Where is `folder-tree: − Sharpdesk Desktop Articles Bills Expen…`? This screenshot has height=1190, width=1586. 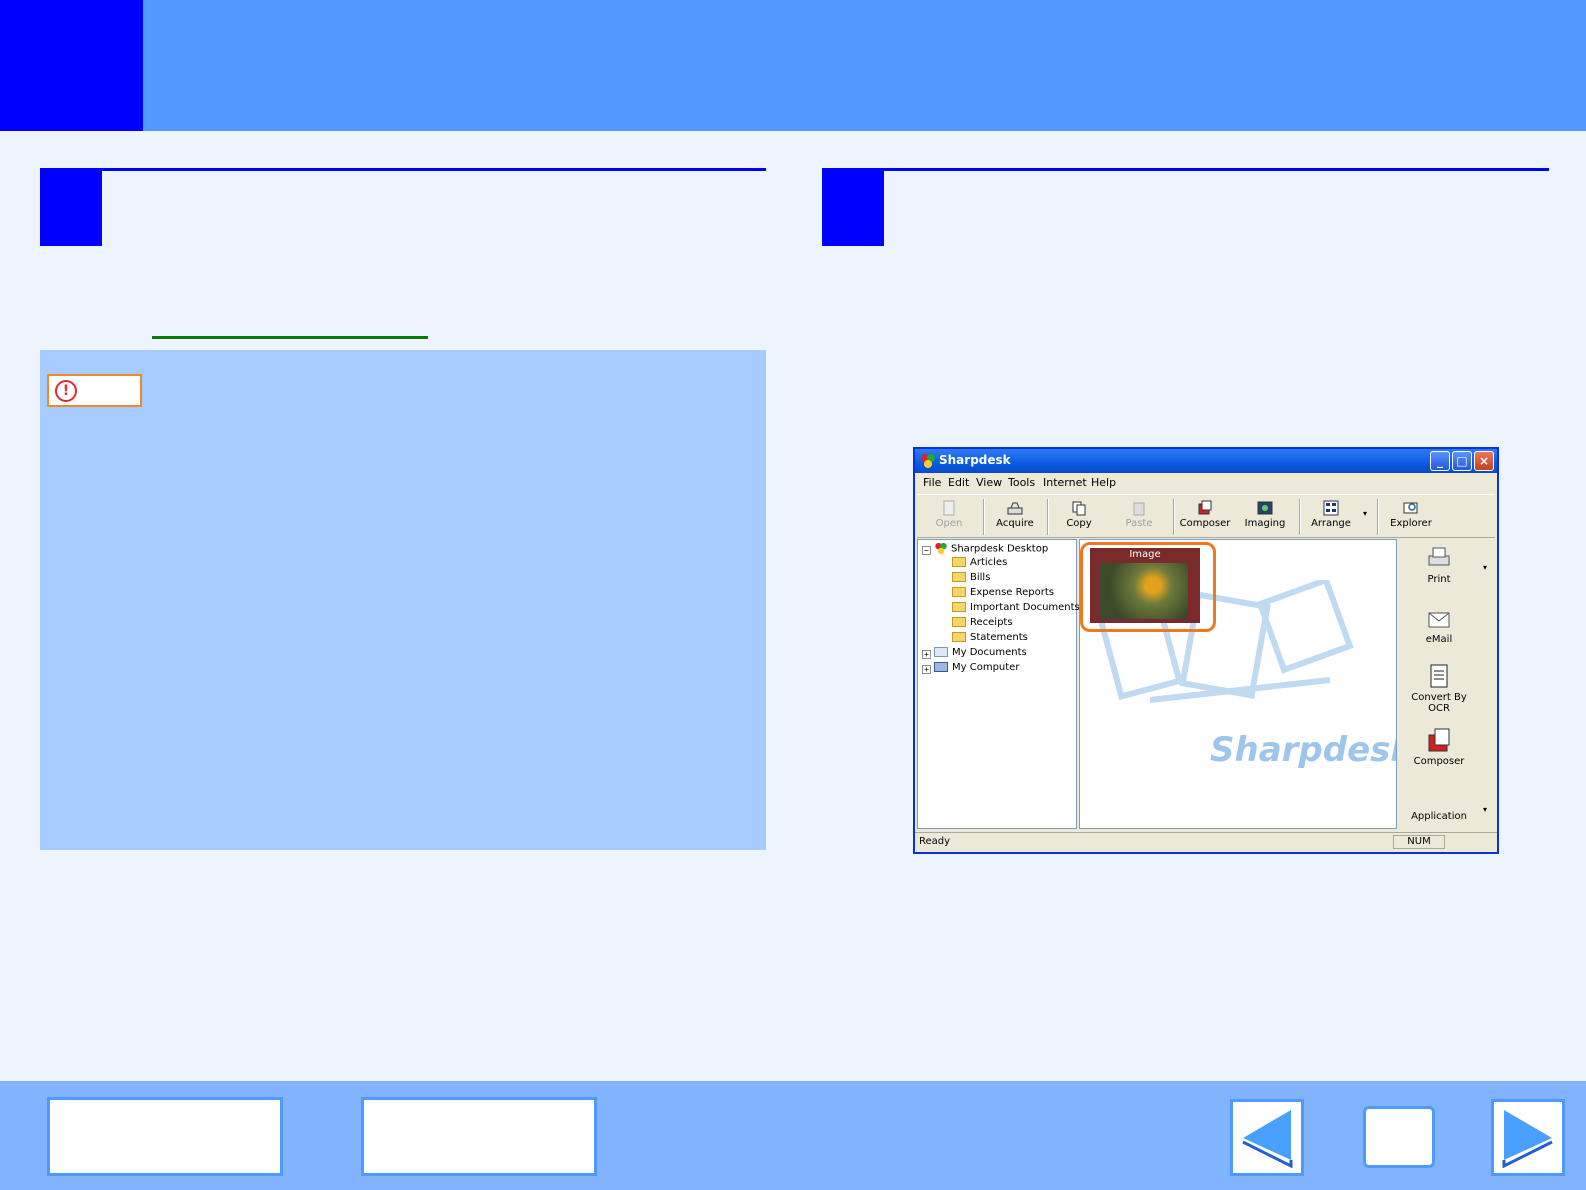 folder-tree: − Sharpdesk Desktop Articles Bills Expen… is located at coordinates (998, 684).